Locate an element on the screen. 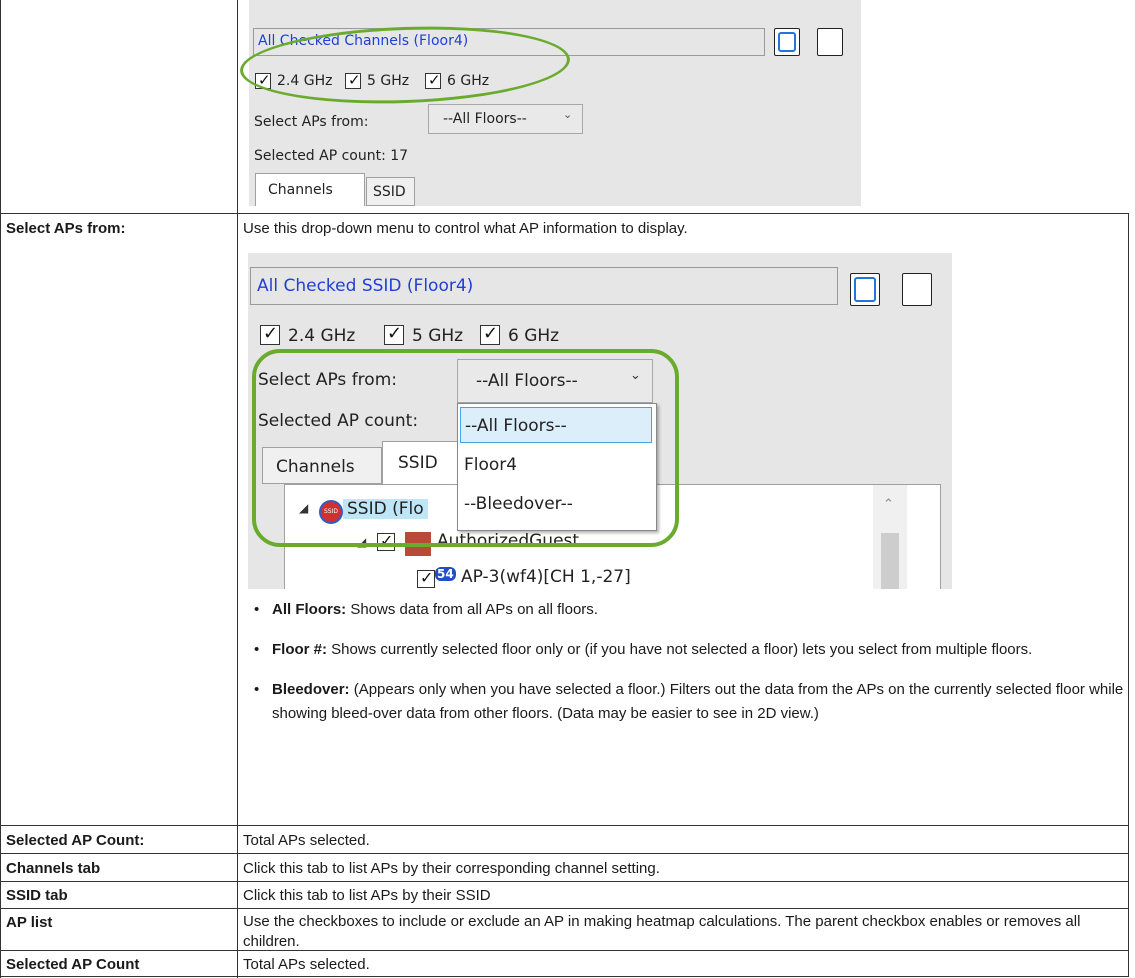 The height and width of the screenshot is (978, 1135). row-label-selected-ap-count: Selected AP Count: is located at coordinates (75, 840).